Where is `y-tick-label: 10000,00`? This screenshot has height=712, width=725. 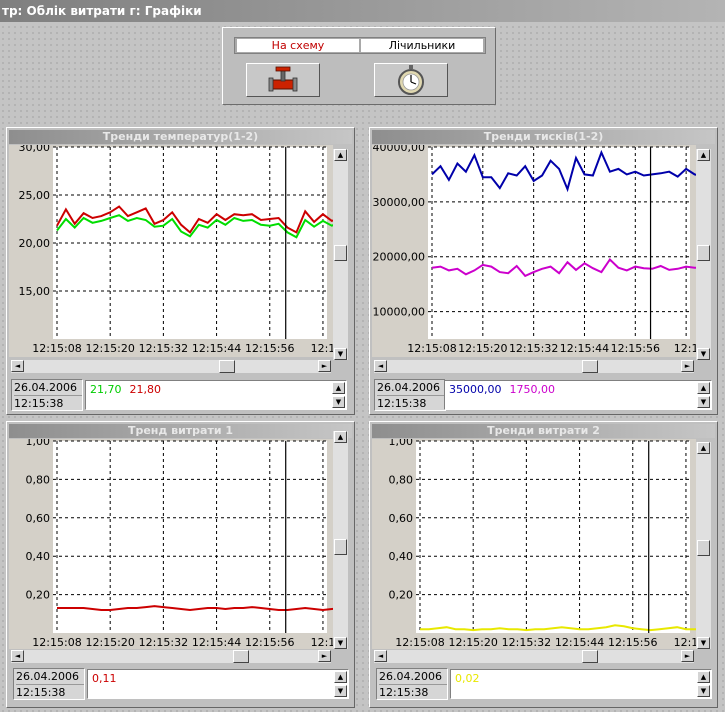
y-tick-label: 10000,00 is located at coordinates (399, 312).